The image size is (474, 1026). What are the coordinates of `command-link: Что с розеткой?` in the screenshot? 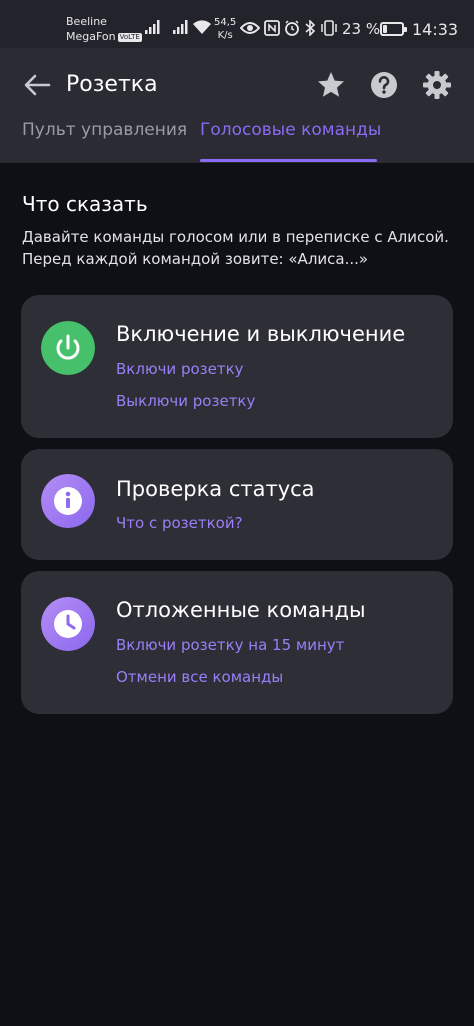 It's located at (179, 523).